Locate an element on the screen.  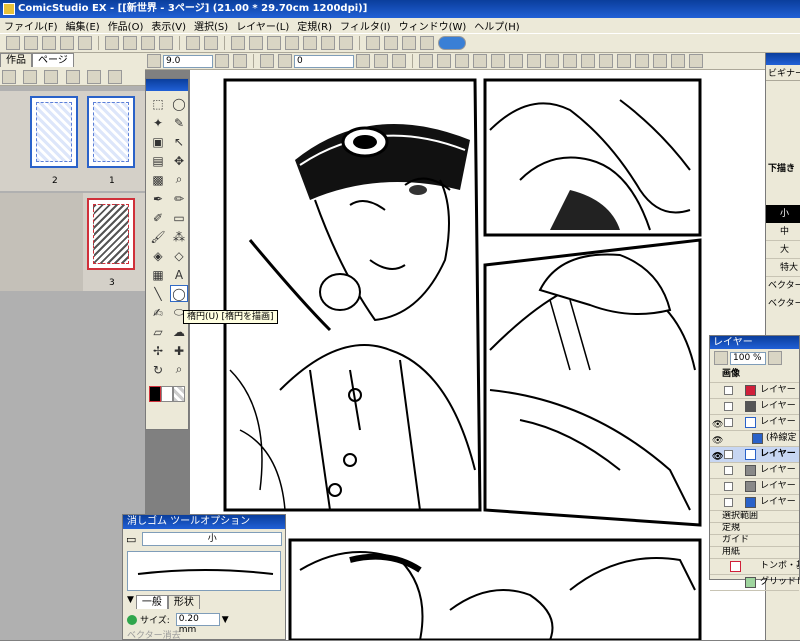
menu-help: ヘルプ(H) is located at coordinates (496, 25).